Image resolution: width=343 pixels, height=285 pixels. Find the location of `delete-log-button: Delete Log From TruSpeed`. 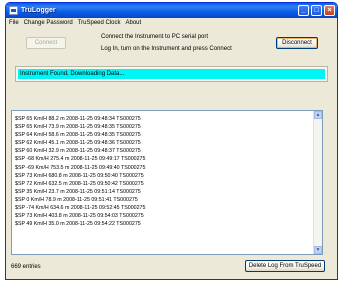

delete-log-button: Delete Log From TruSpeed is located at coordinates (285, 266).